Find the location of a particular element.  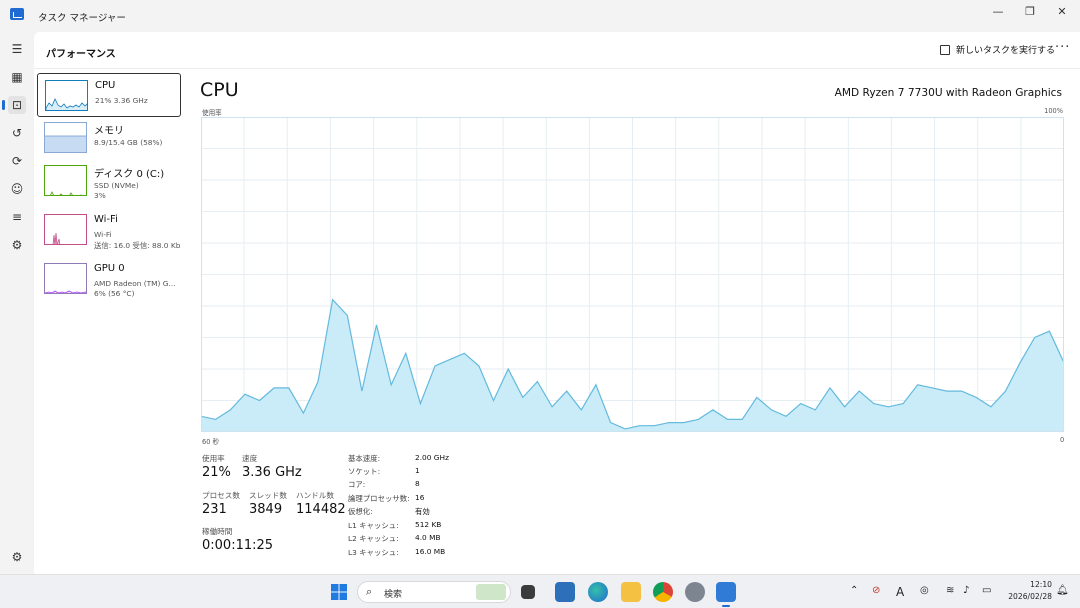

speed-label: 速度 is located at coordinates (250, 458).